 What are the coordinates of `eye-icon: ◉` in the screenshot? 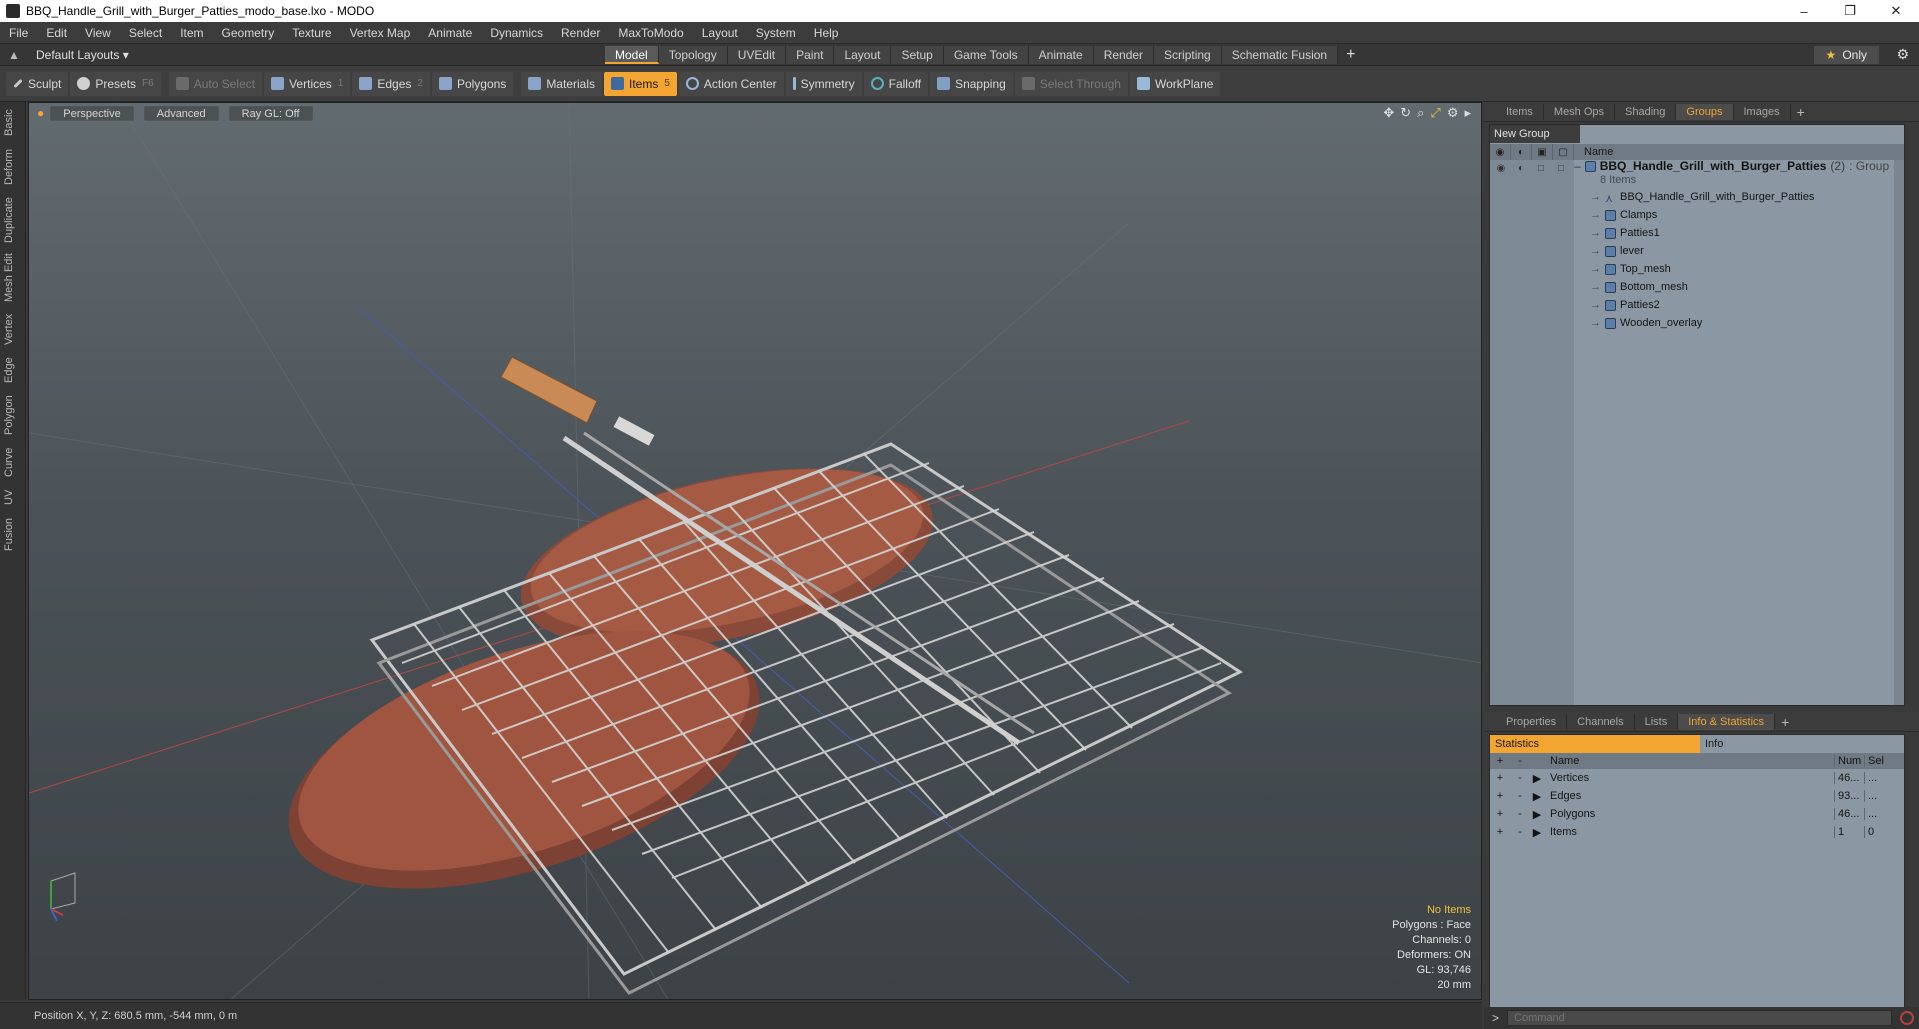 It's located at (1501, 169).